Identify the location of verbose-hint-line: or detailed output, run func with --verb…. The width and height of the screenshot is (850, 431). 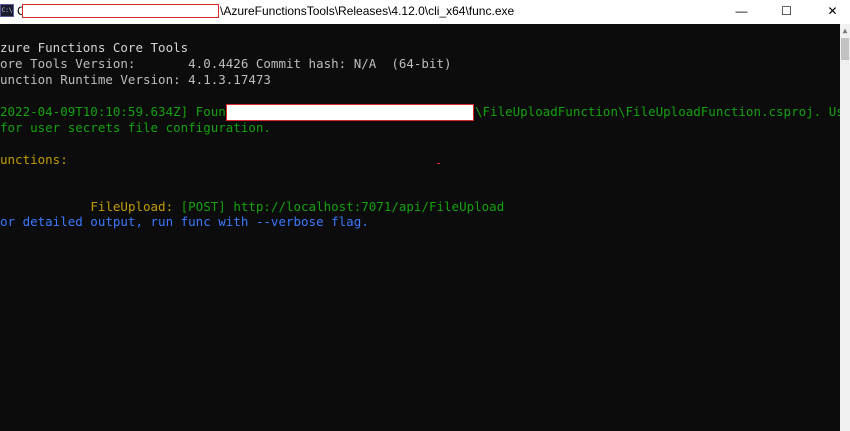
(184, 221).